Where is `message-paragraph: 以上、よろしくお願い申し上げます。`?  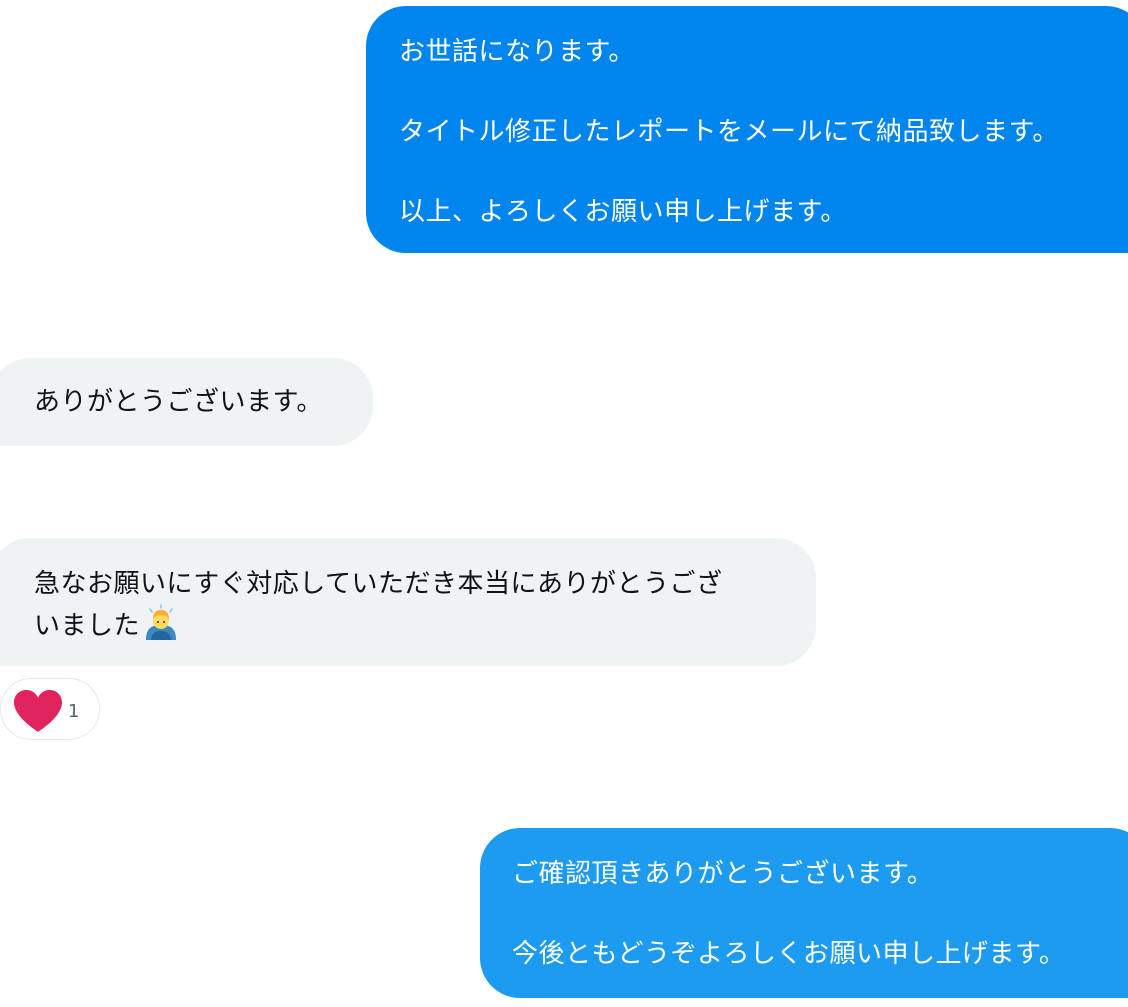
message-paragraph: 以上、よろしくお願い申し上げます。 is located at coordinates (623, 212).